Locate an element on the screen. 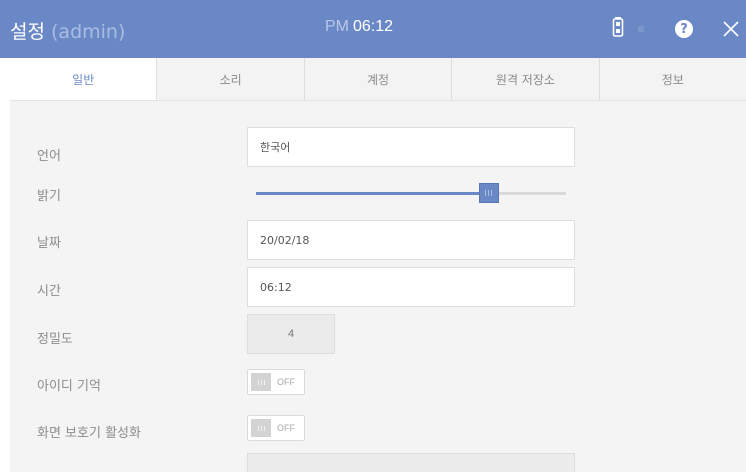 Image resolution: width=746 pixels, height=472 pixels. screensaver-toggle: OFF is located at coordinates (276, 428).